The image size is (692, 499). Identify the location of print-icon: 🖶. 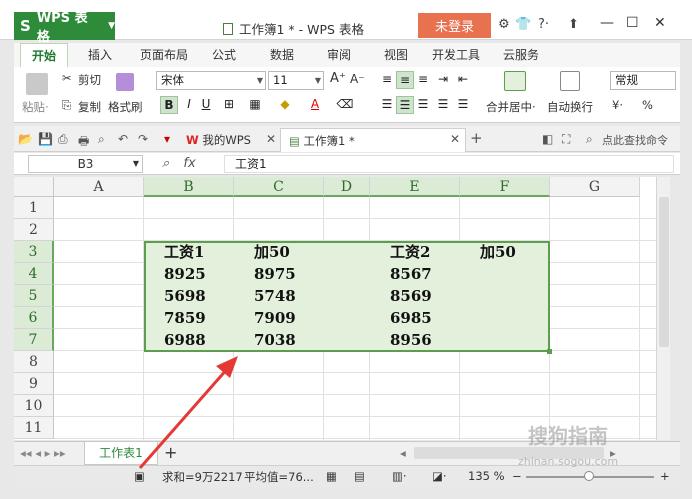
(83, 142).